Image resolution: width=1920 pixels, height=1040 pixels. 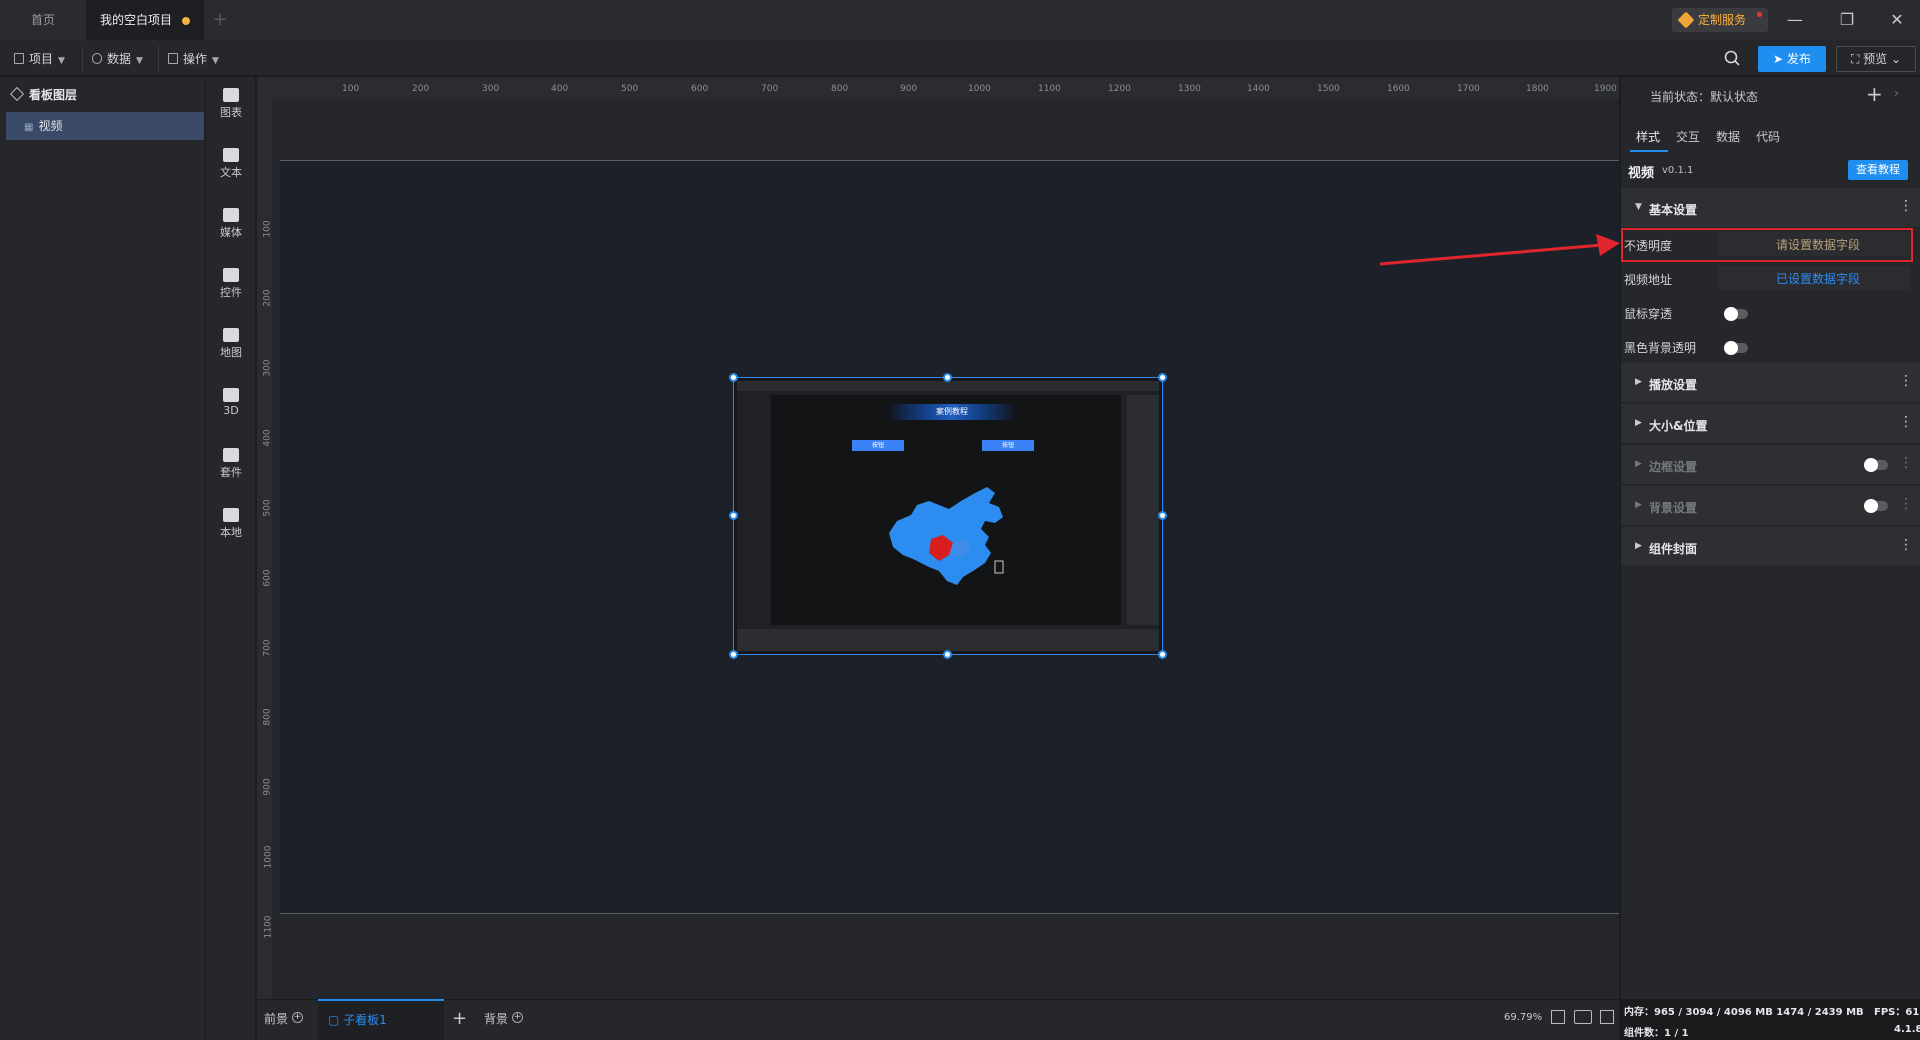 I want to click on custom-service-button: 定制服务, so click(x=1720, y=20).